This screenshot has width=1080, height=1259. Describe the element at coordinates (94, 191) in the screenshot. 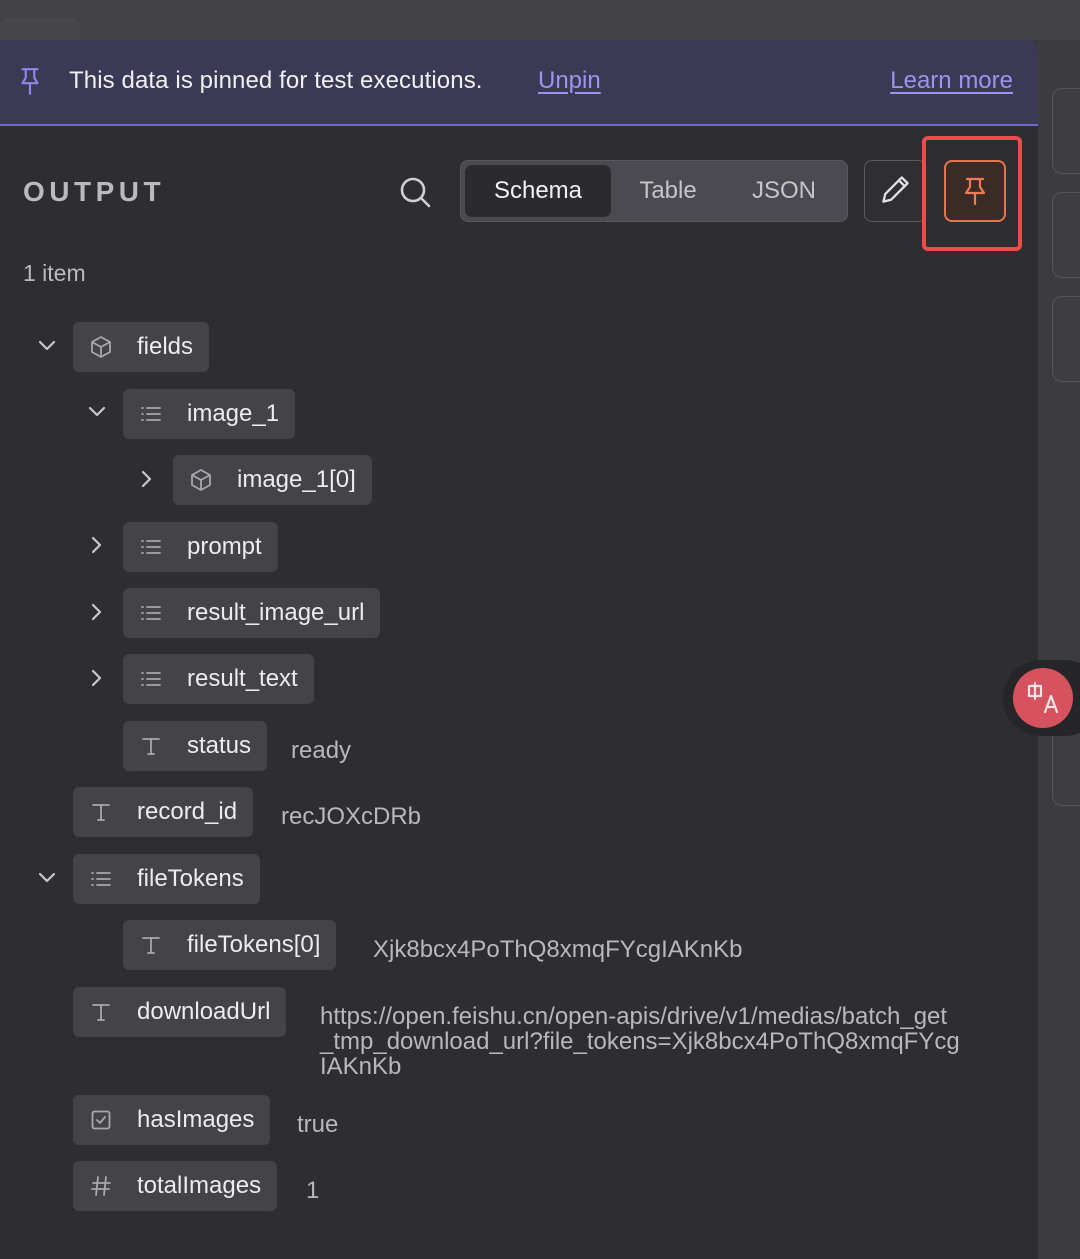

I see `output-title: OUTPUT` at that location.